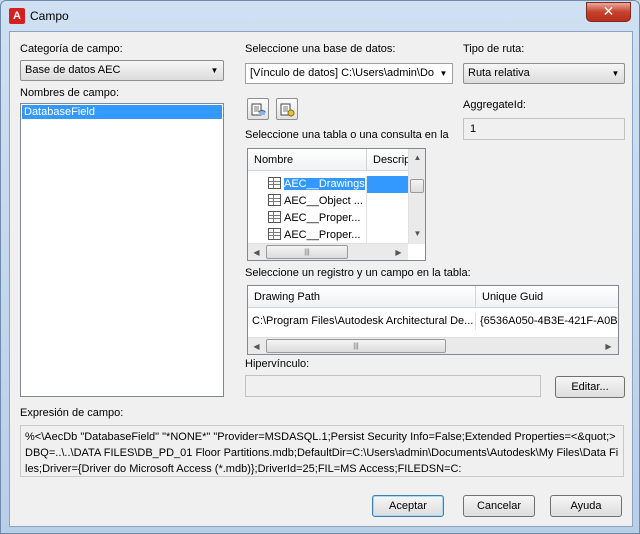 The image size is (640, 534). Describe the element at coordinates (544, 73) in the screenshot. I see `route-type-select: Ruta relativa ▼` at that location.